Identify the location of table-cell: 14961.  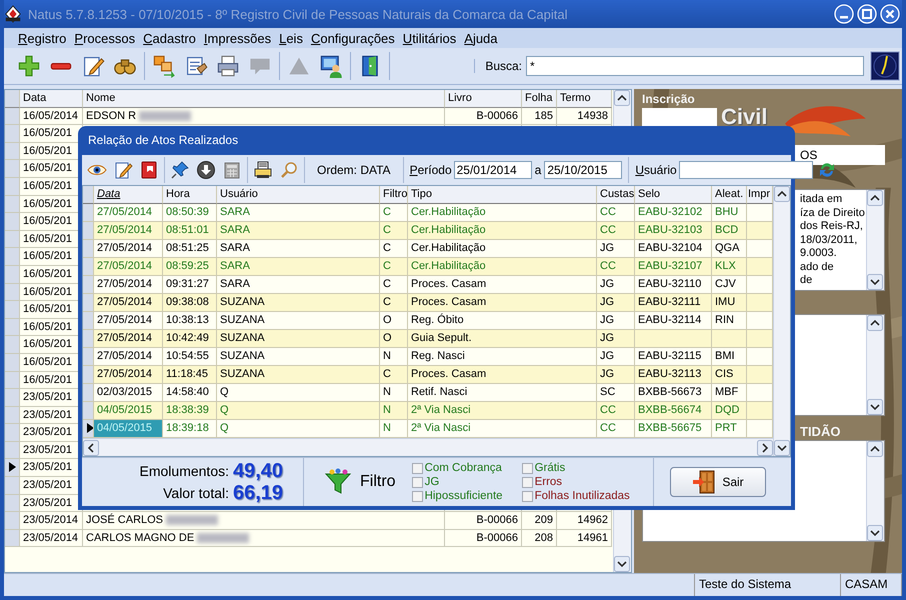
(584, 539).